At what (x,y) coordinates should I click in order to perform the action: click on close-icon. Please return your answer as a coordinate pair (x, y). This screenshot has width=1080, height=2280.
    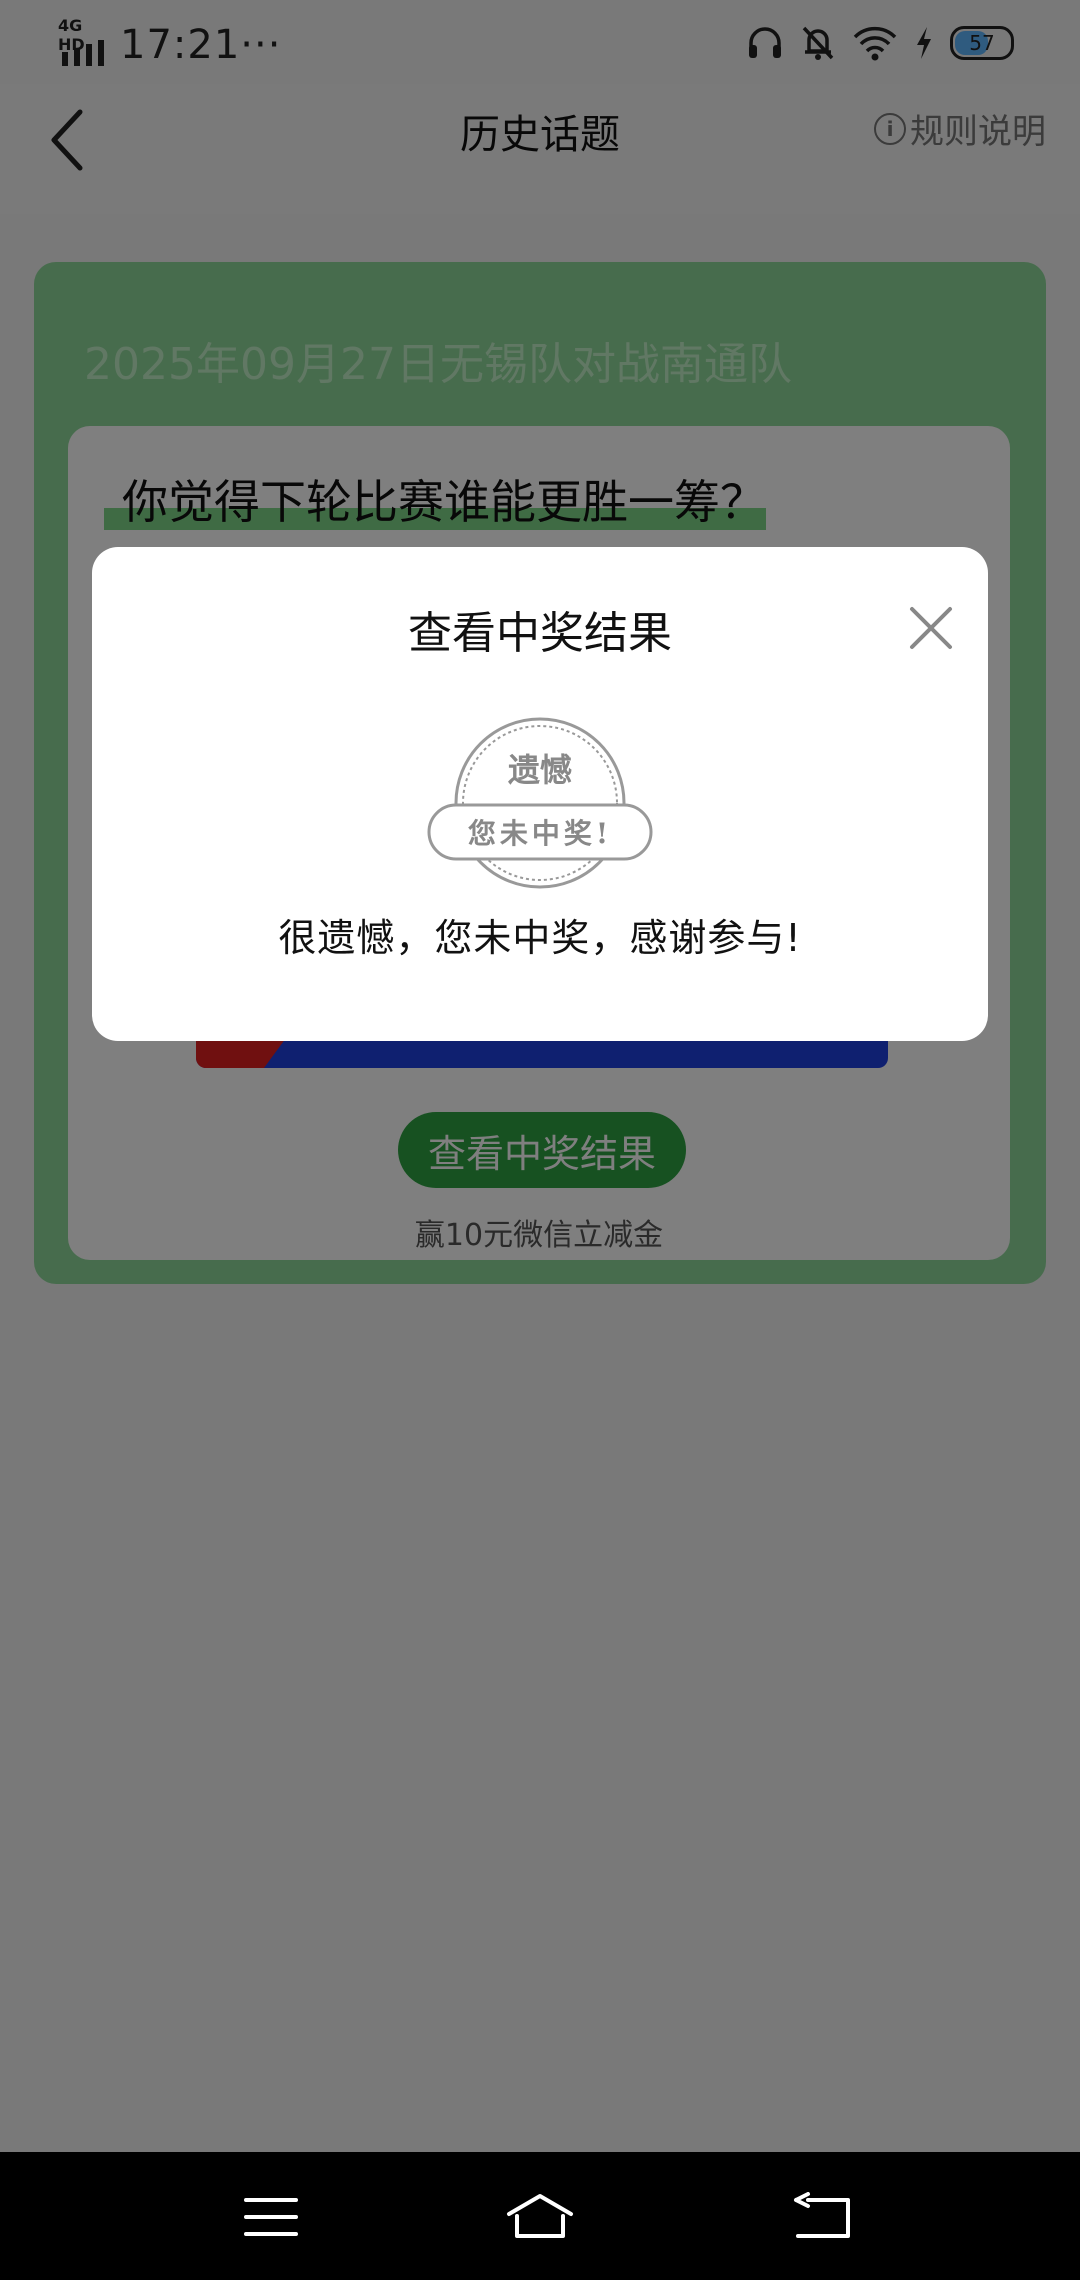
    Looking at the image, I should click on (931, 628).